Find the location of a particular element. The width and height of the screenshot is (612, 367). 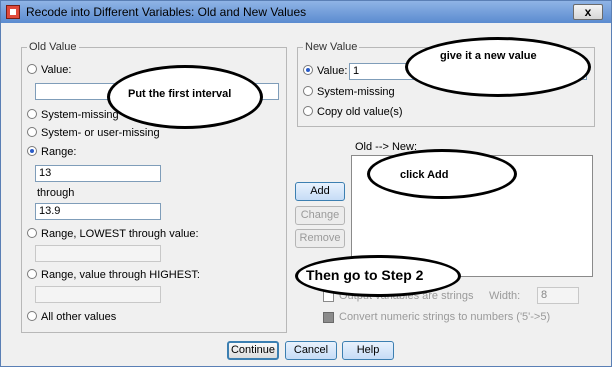

remove-button: Remove is located at coordinates (320, 238).